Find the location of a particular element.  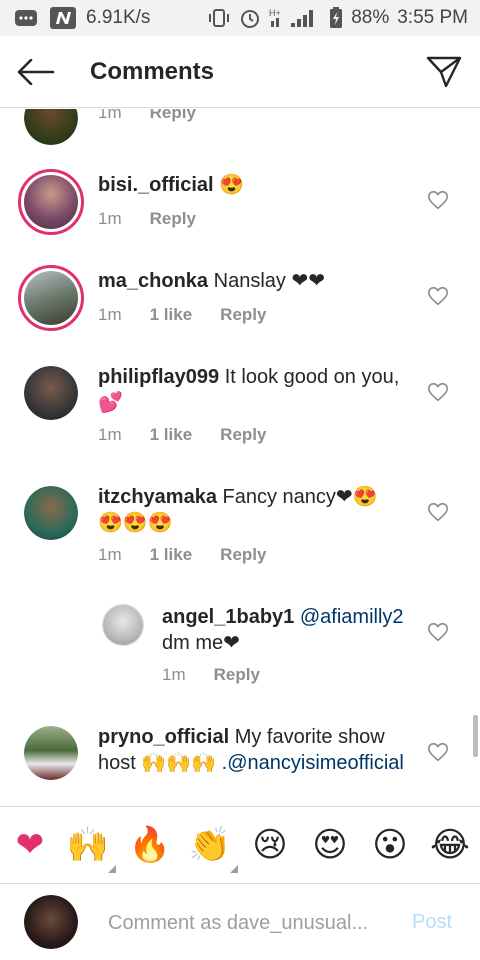

back-arrow-icon is located at coordinates (36, 71).